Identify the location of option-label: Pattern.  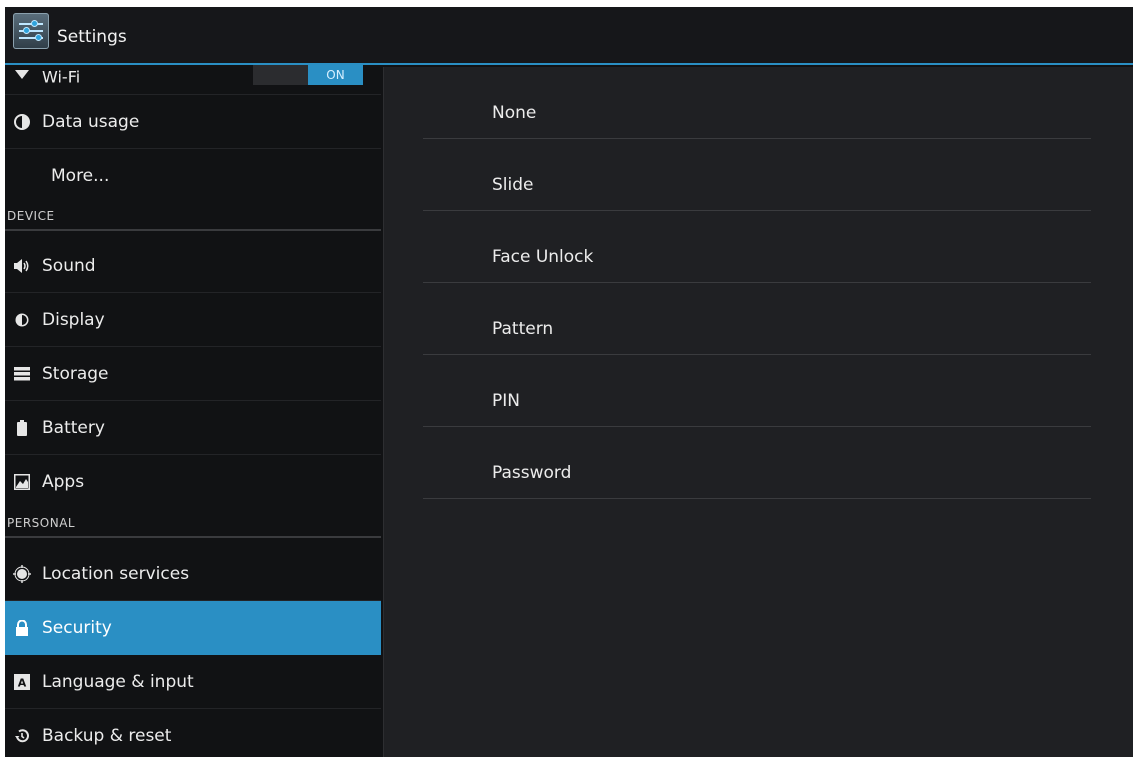
(523, 329).